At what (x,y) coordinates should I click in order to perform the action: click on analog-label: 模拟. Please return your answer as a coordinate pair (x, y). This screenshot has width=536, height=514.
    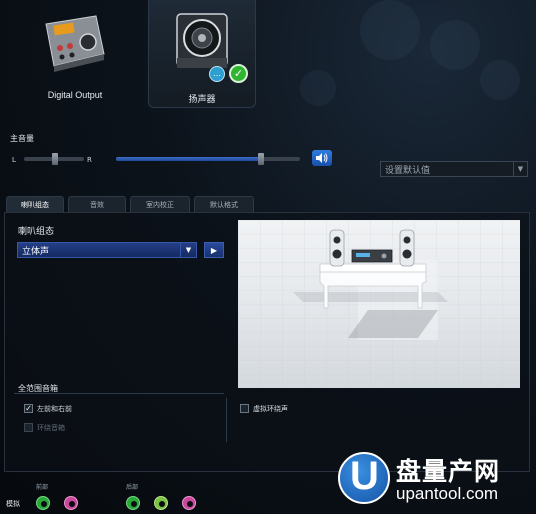
    Looking at the image, I should click on (13, 504).